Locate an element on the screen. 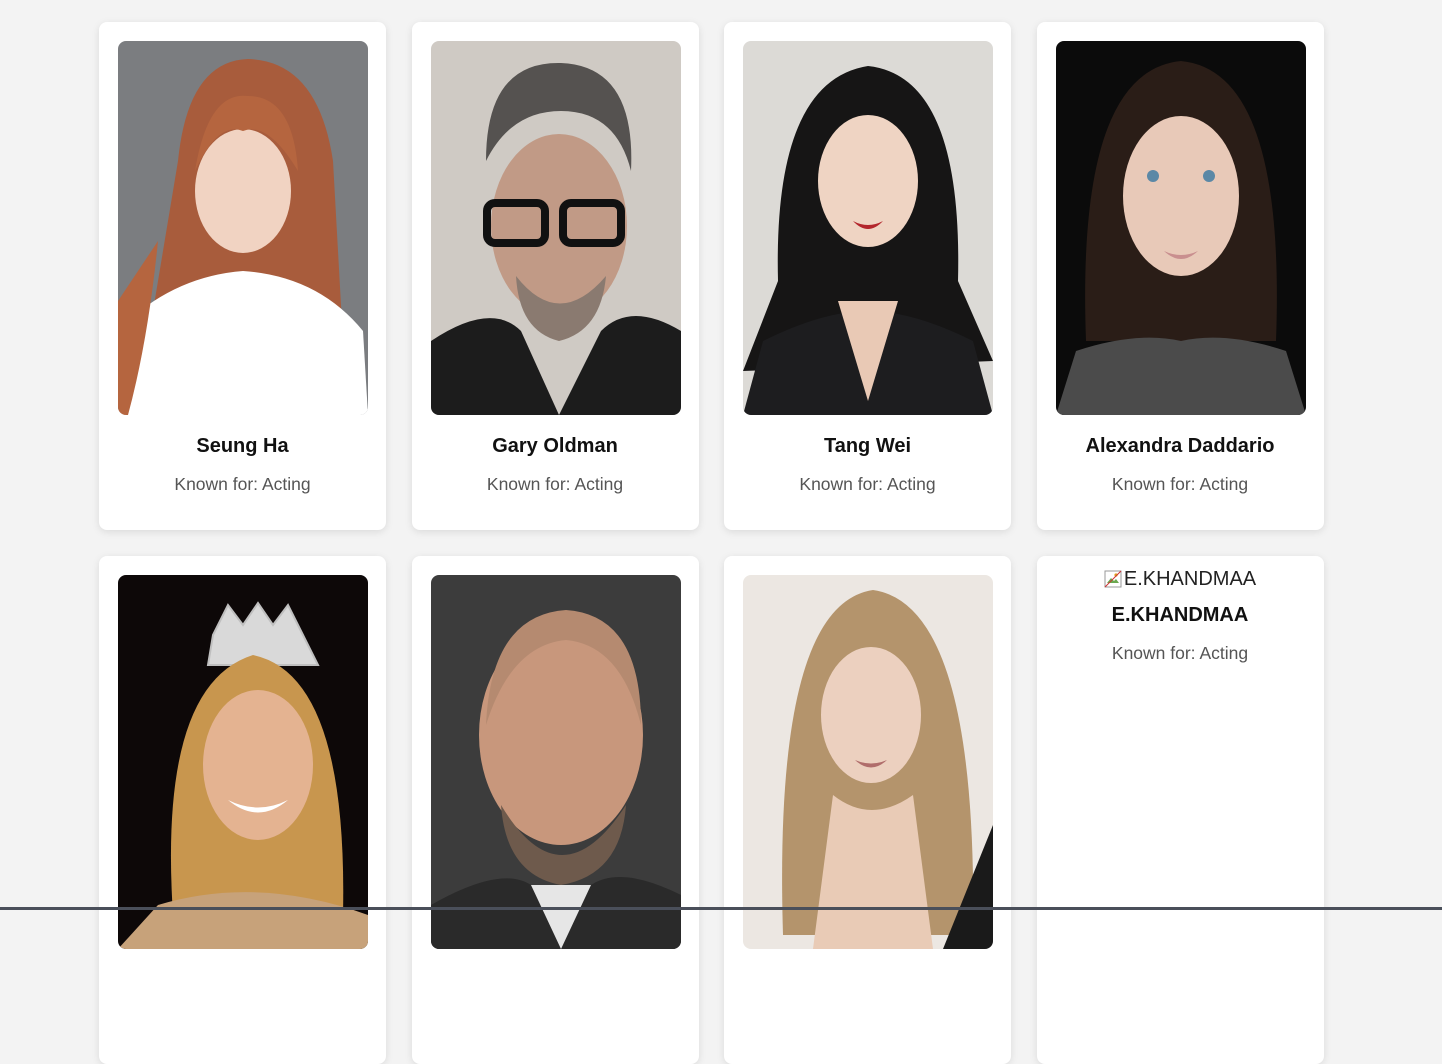  person-name: Tang Wei is located at coordinates (867, 446).